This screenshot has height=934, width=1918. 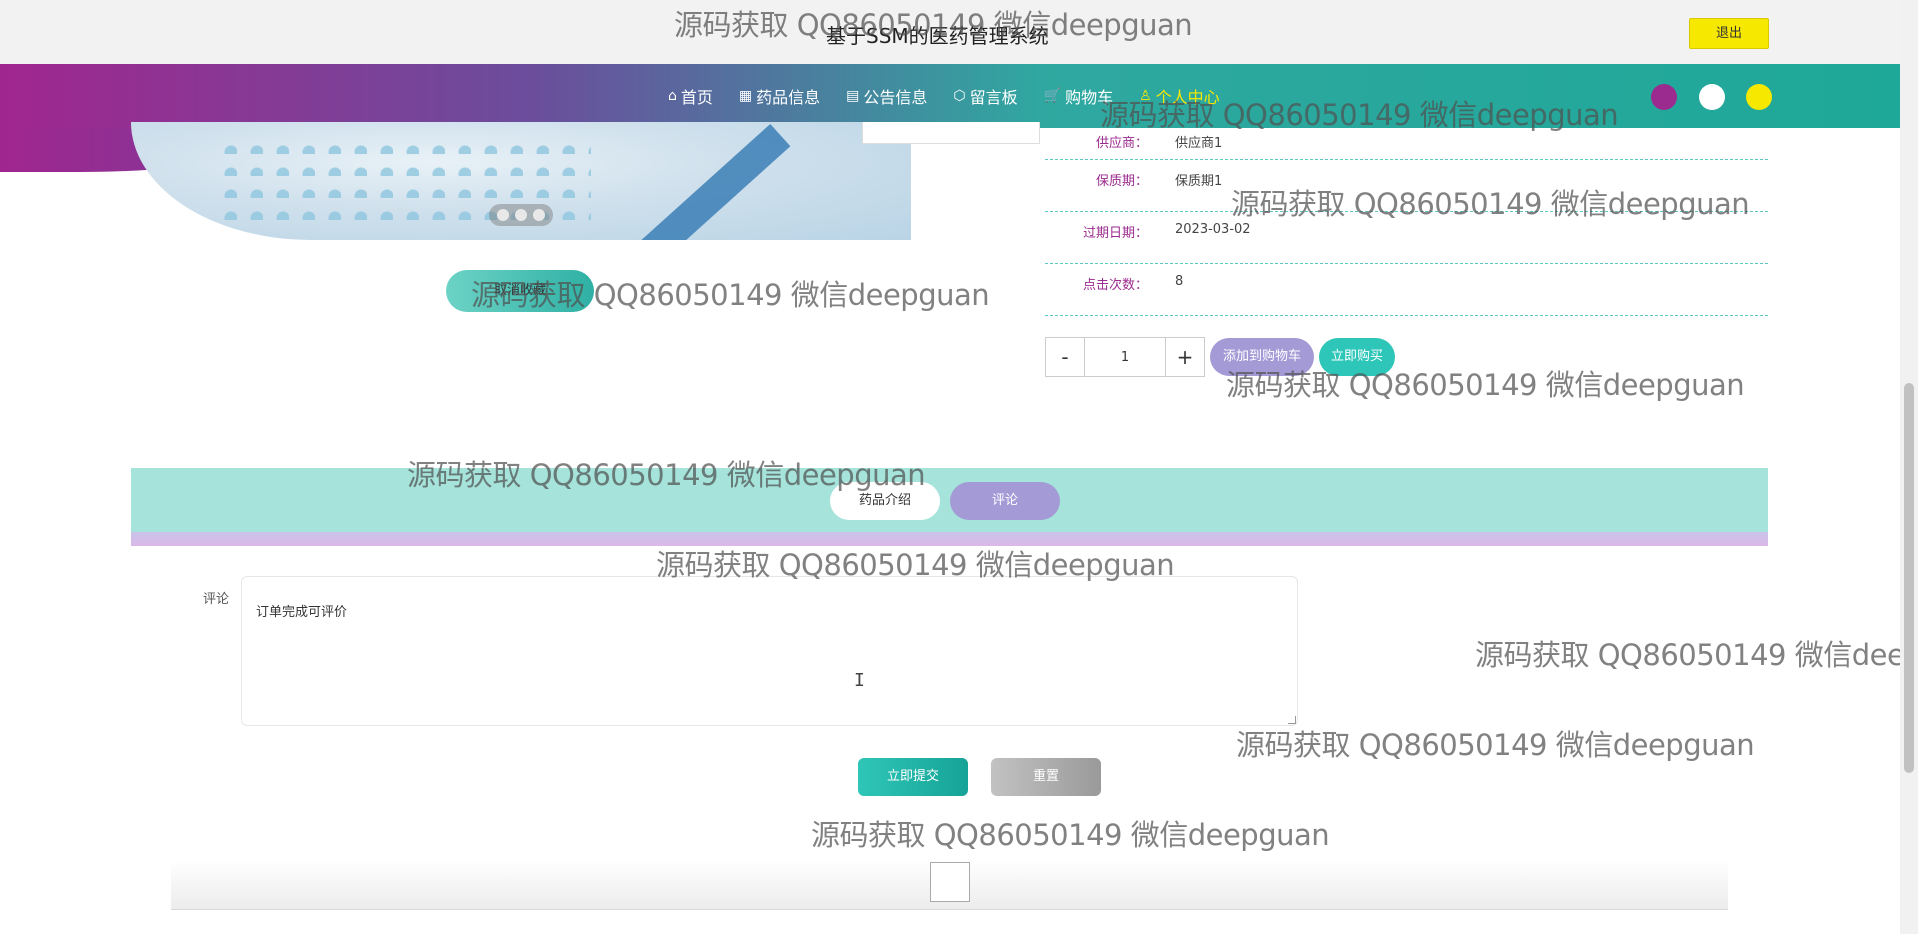 What do you see at coordinates (993, 97) in the screenshot?
I see `nav-item-label: 留言板` at bounding box center [993, 97].